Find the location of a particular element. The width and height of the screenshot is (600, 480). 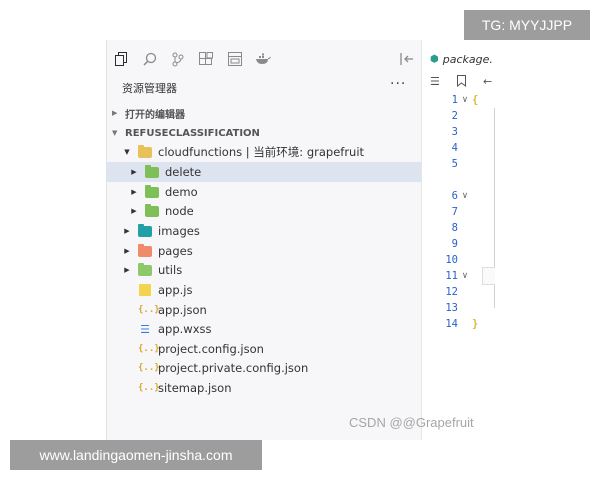

gutter-line: 4 is located at coordinates (454, 148).